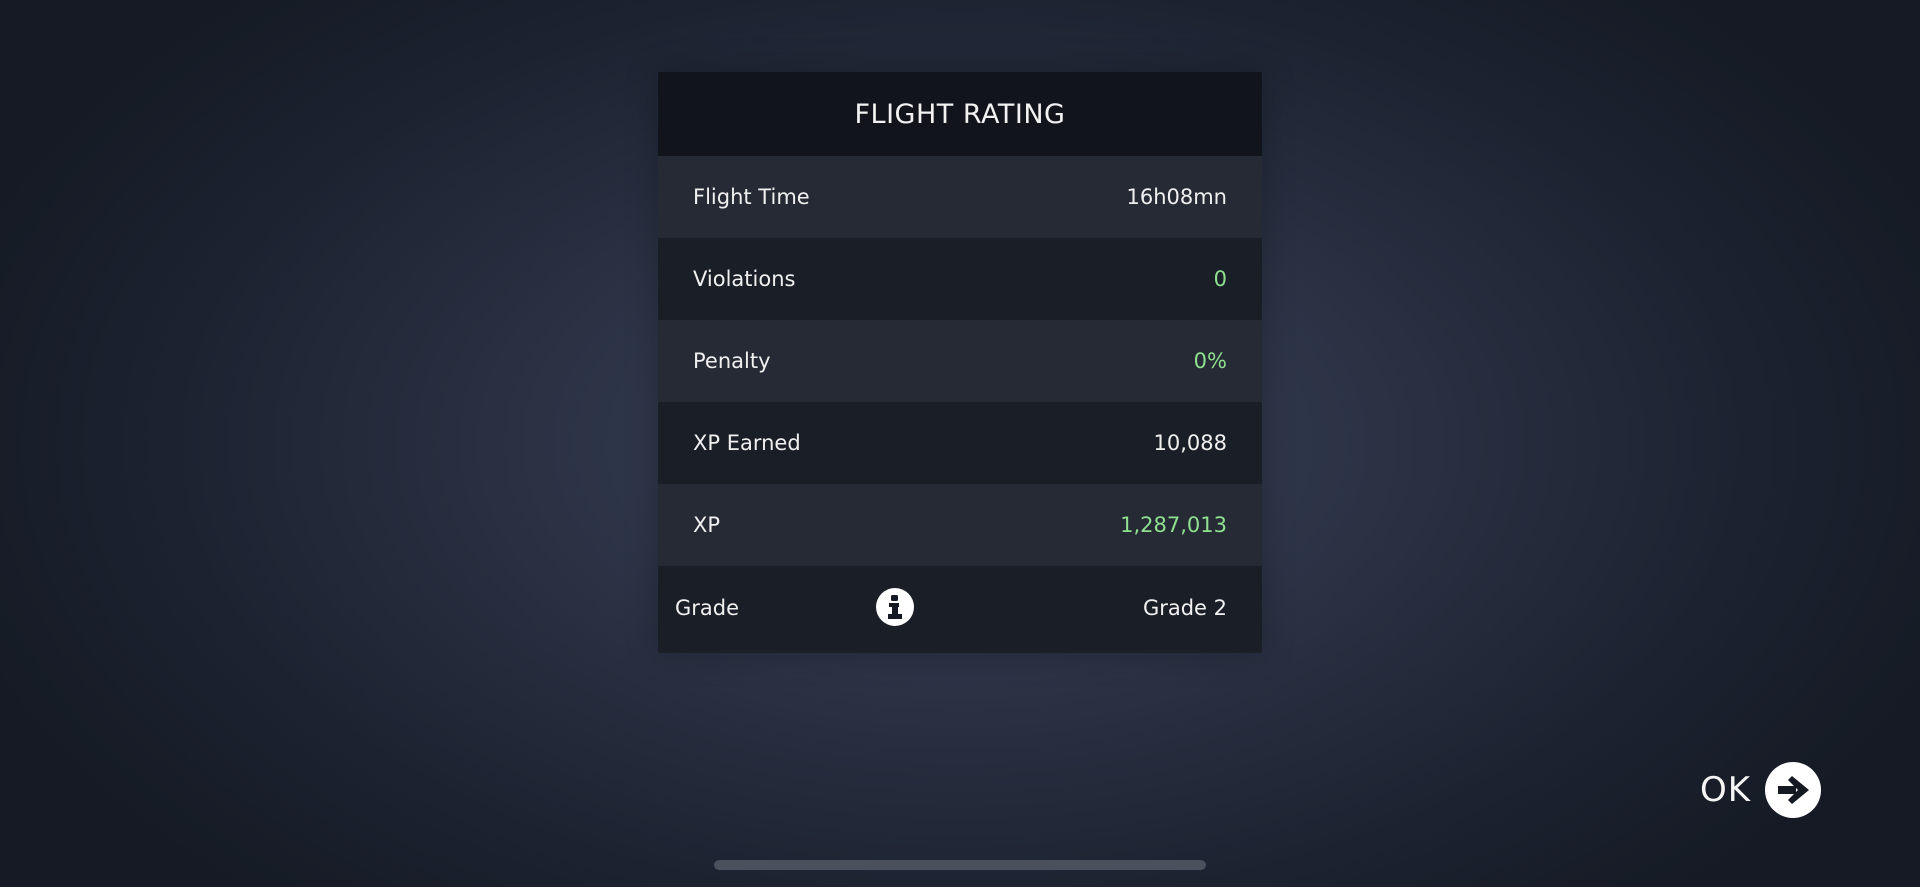 The width and height of the screenshot is (1920, 887). What do you see at coordinates (960, 525) in the screenshot?
I see `xp-row: XP 1,287,013` at bounding box center [960, 525].